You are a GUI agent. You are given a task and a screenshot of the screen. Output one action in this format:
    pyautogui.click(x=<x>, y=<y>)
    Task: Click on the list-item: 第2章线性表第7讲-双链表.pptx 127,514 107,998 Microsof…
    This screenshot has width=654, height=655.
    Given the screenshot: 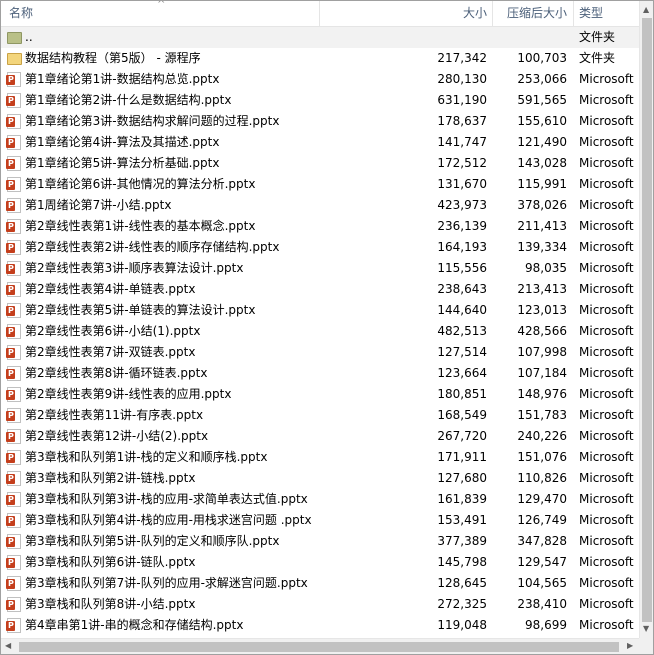 What is the action you would take?
    pyautogui.click(x=320, y=352)
    